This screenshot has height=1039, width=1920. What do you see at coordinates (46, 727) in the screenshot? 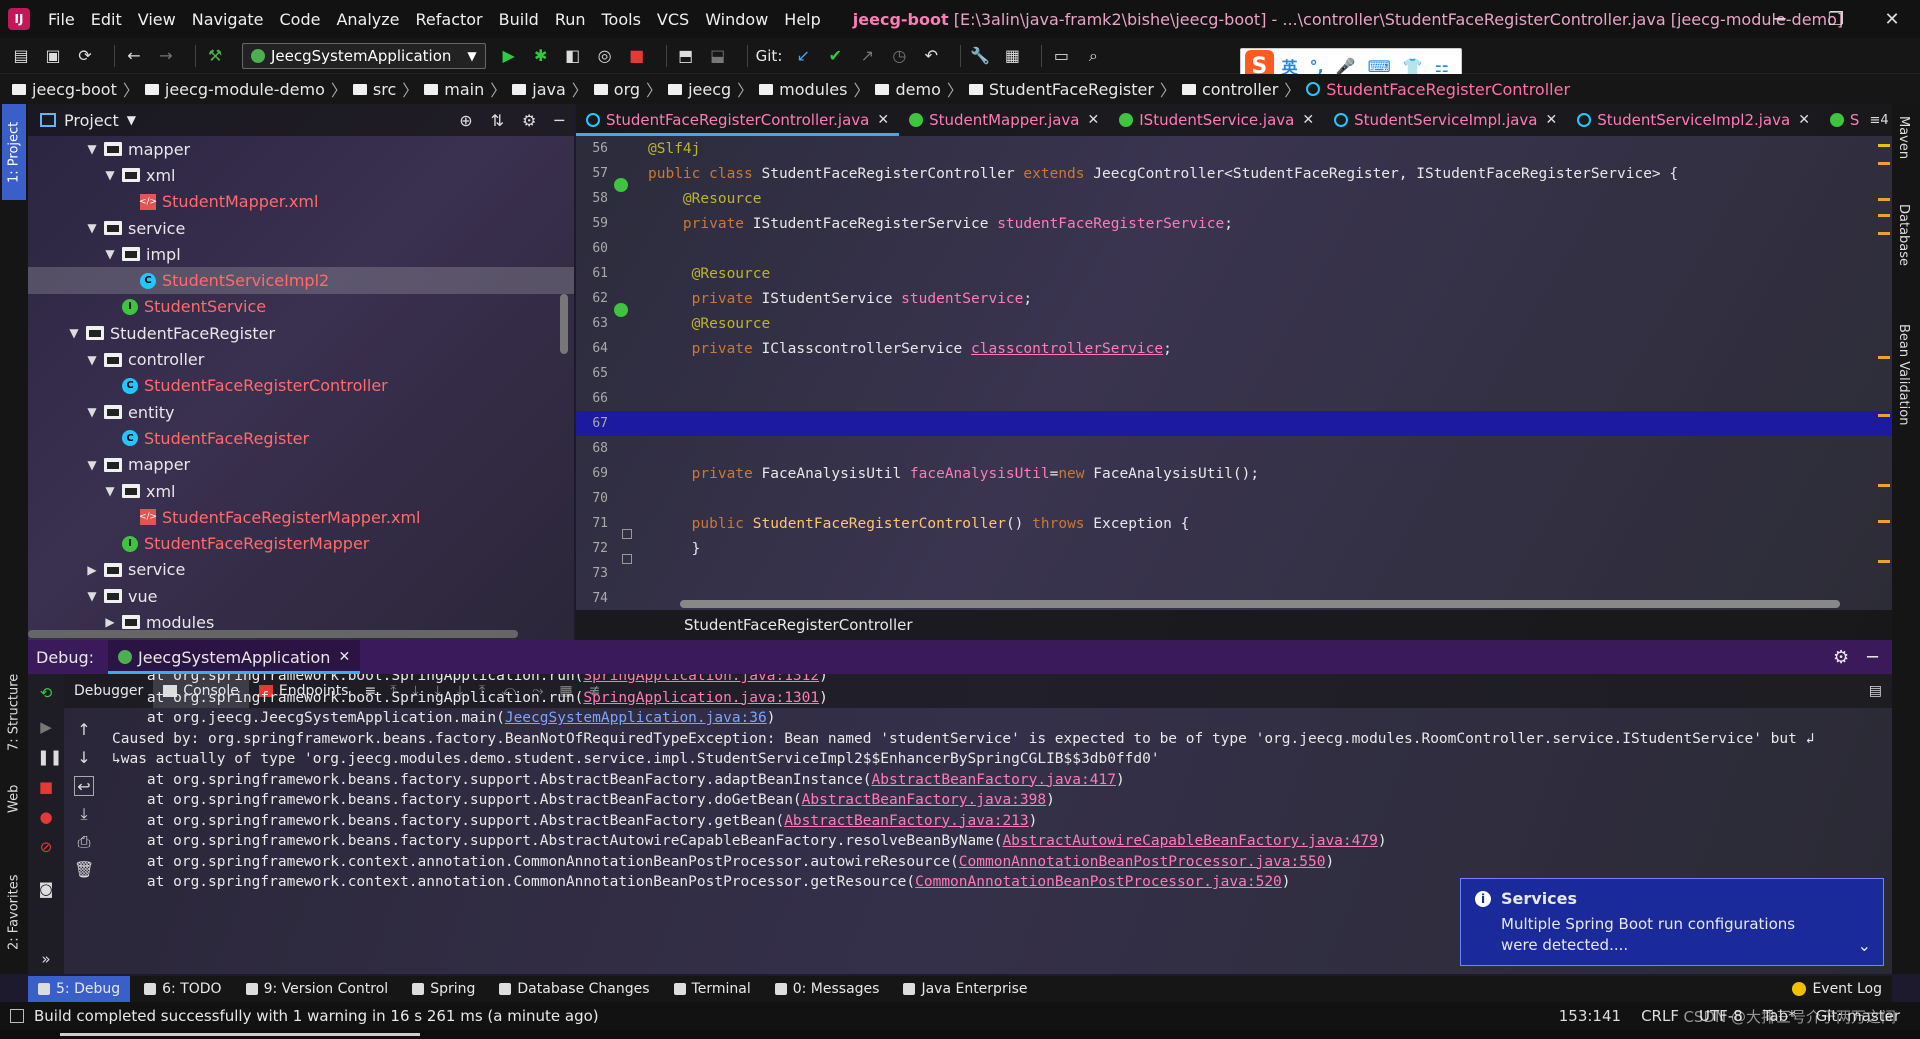
I see `resume-icon: ▶` at bounding box center [46, 727].